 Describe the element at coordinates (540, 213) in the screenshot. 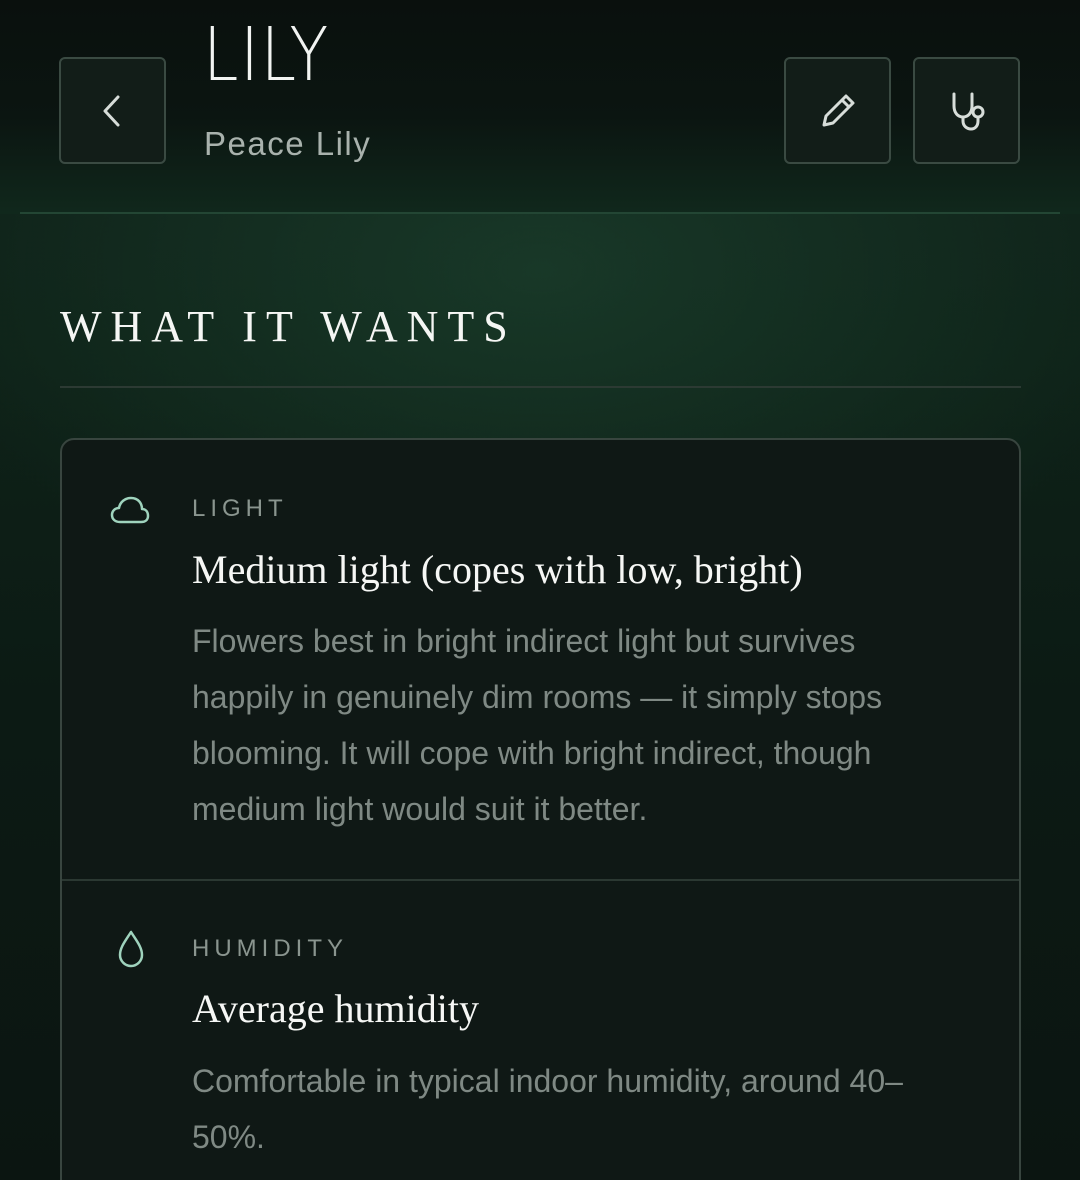

I see `header-divider` at that location.